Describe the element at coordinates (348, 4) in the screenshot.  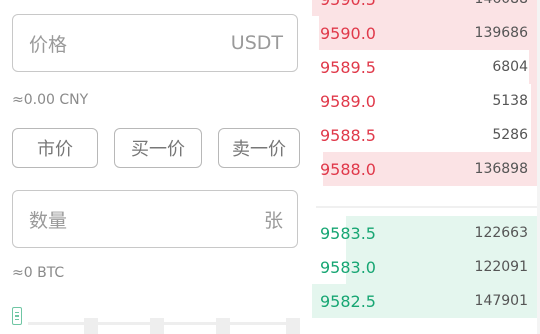
I see `ask-price: 9590.5` at that location.